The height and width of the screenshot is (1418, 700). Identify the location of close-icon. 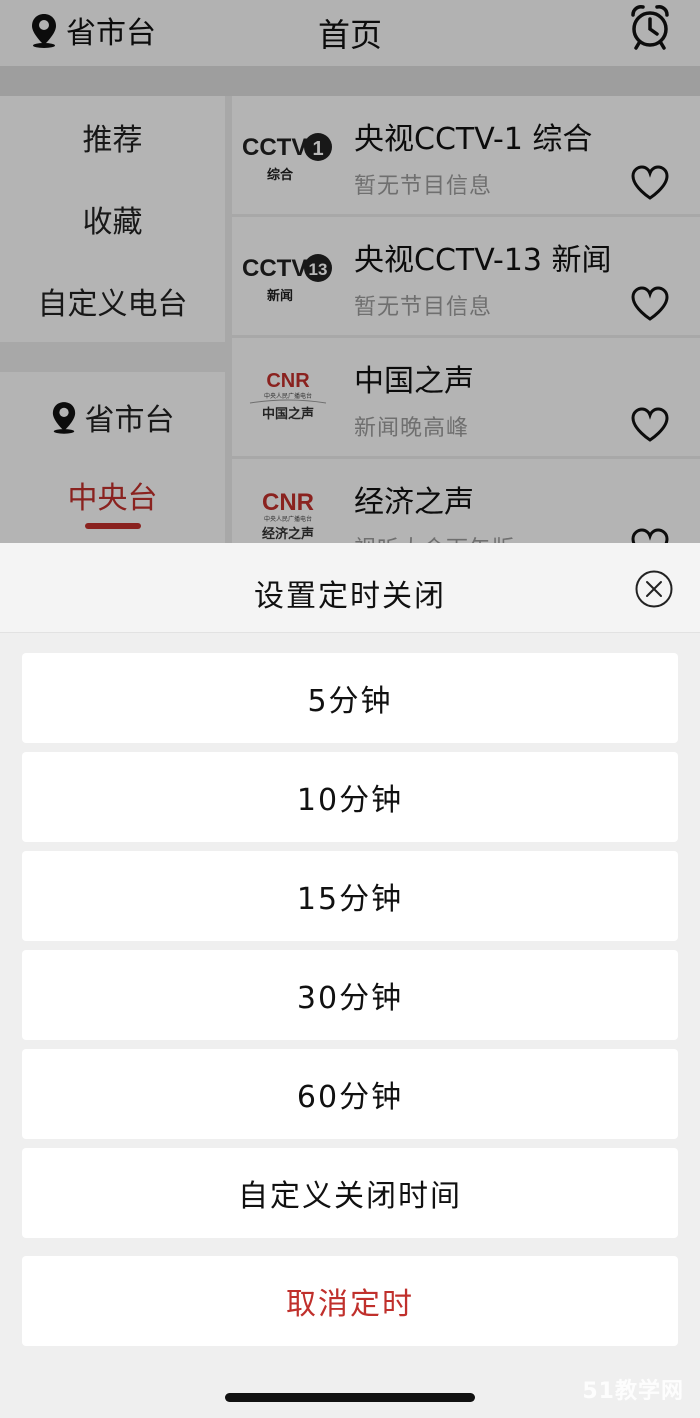
(654, 589).